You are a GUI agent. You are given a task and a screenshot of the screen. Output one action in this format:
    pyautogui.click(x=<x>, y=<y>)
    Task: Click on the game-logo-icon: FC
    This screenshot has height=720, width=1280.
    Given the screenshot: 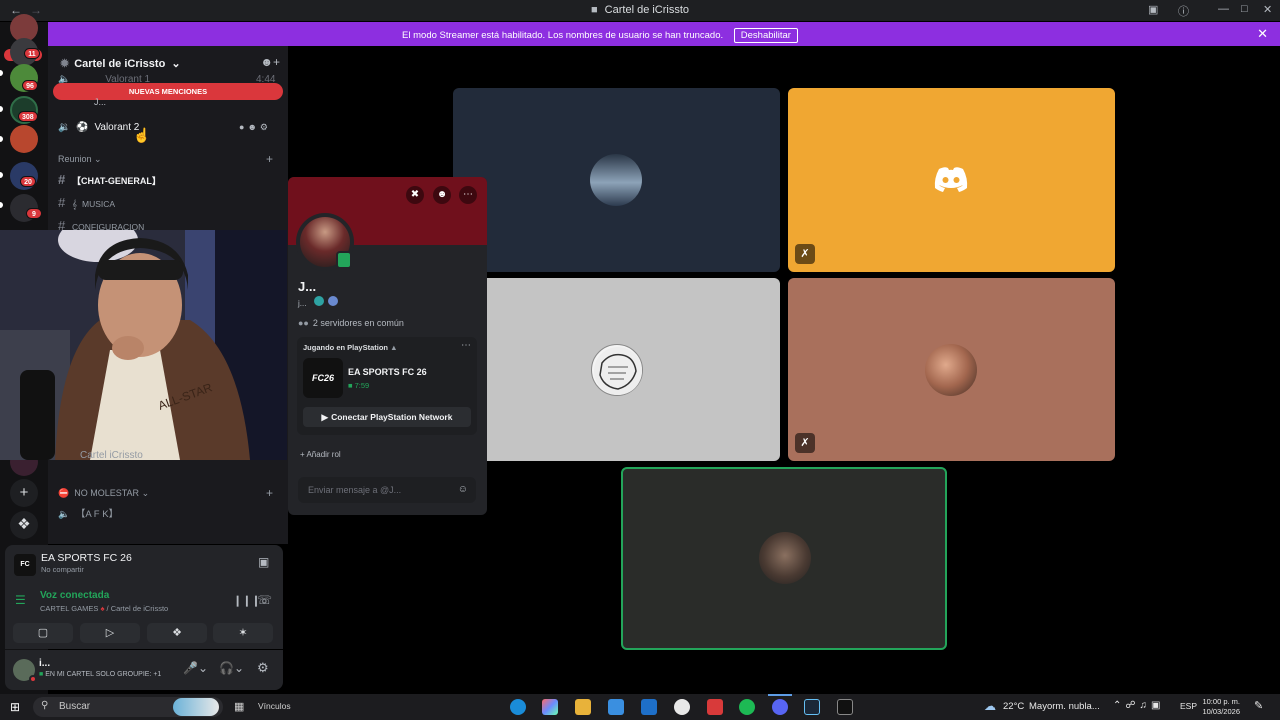 What is the action you would take?
    pyautogui.click(x=25, y=565)
    